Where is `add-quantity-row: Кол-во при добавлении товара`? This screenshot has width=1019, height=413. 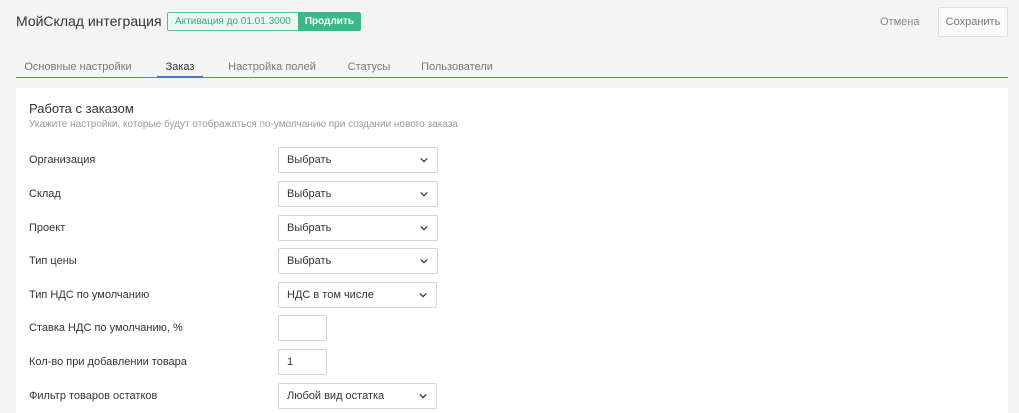
add-quantity-row: Кол-во при добавлении товара is located at coordinates (512, 362).